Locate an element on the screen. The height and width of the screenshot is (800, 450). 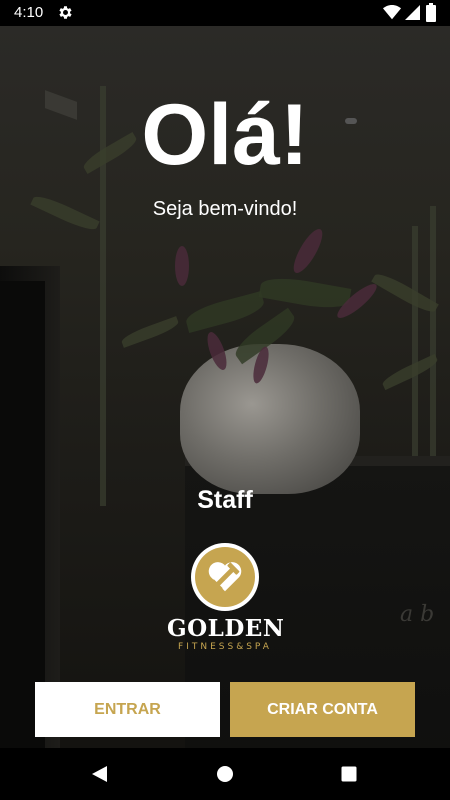
battery-icon is located at coordinates (431, 12).